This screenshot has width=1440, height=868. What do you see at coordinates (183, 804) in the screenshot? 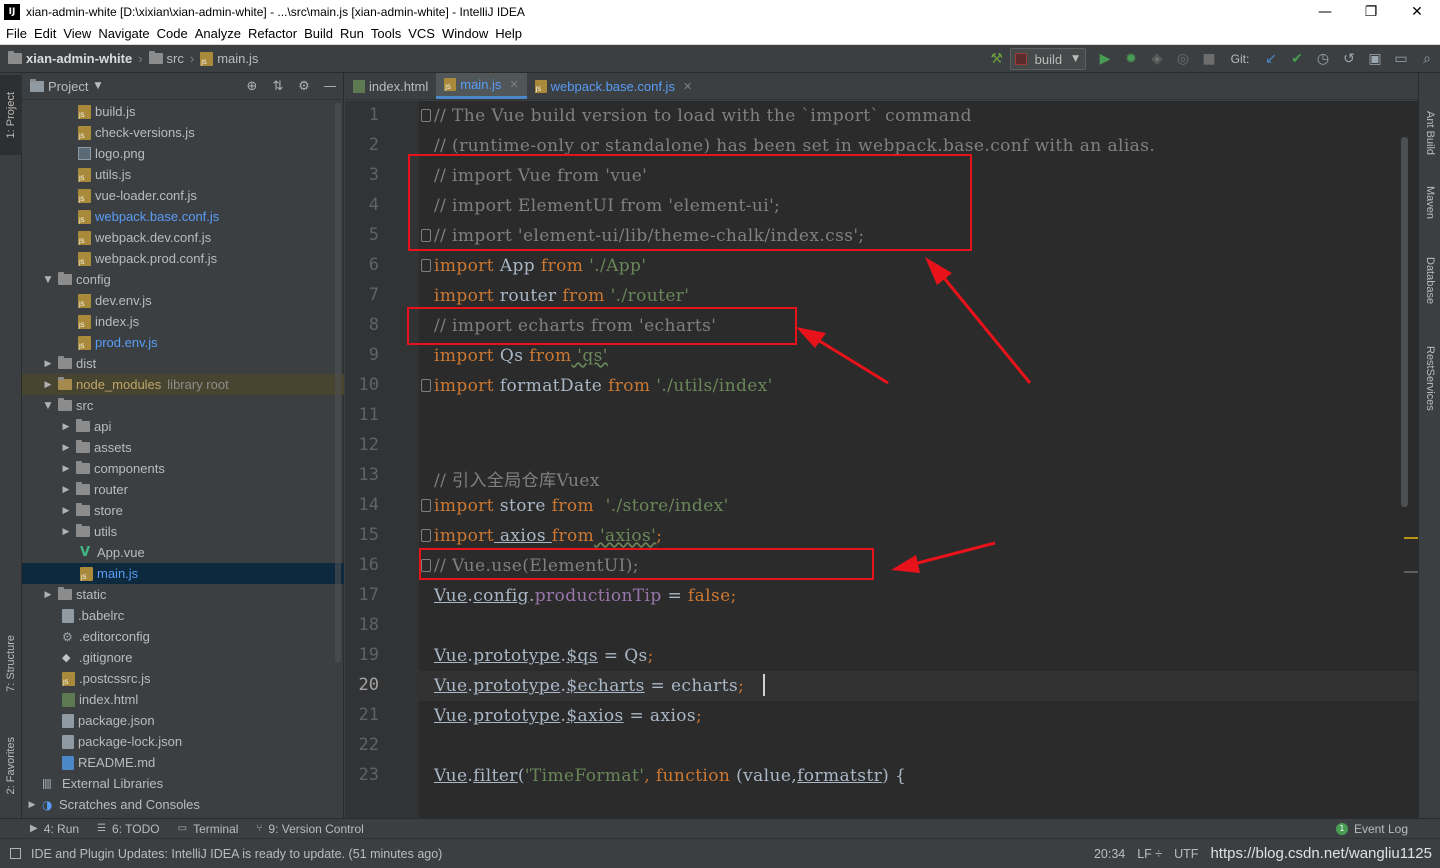
I see `tree-item: ▶ ◑ Scratches and Consoles` at bounding box center [183, 804].